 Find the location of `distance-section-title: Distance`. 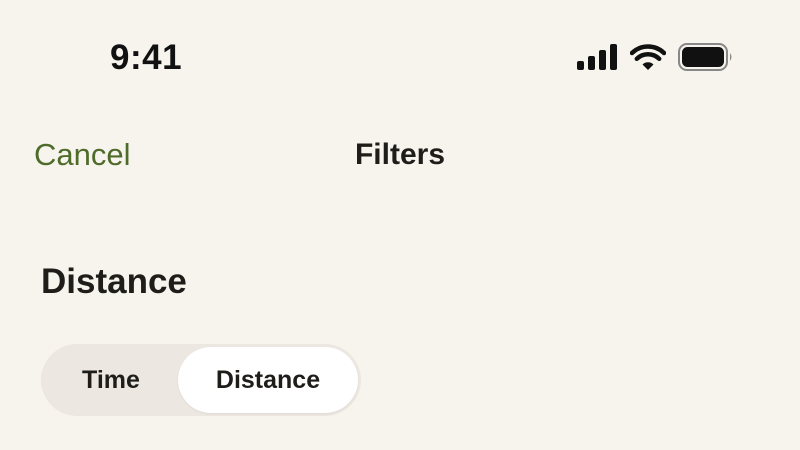

distance-section-title: Distance is located at coordinates (114, 281).